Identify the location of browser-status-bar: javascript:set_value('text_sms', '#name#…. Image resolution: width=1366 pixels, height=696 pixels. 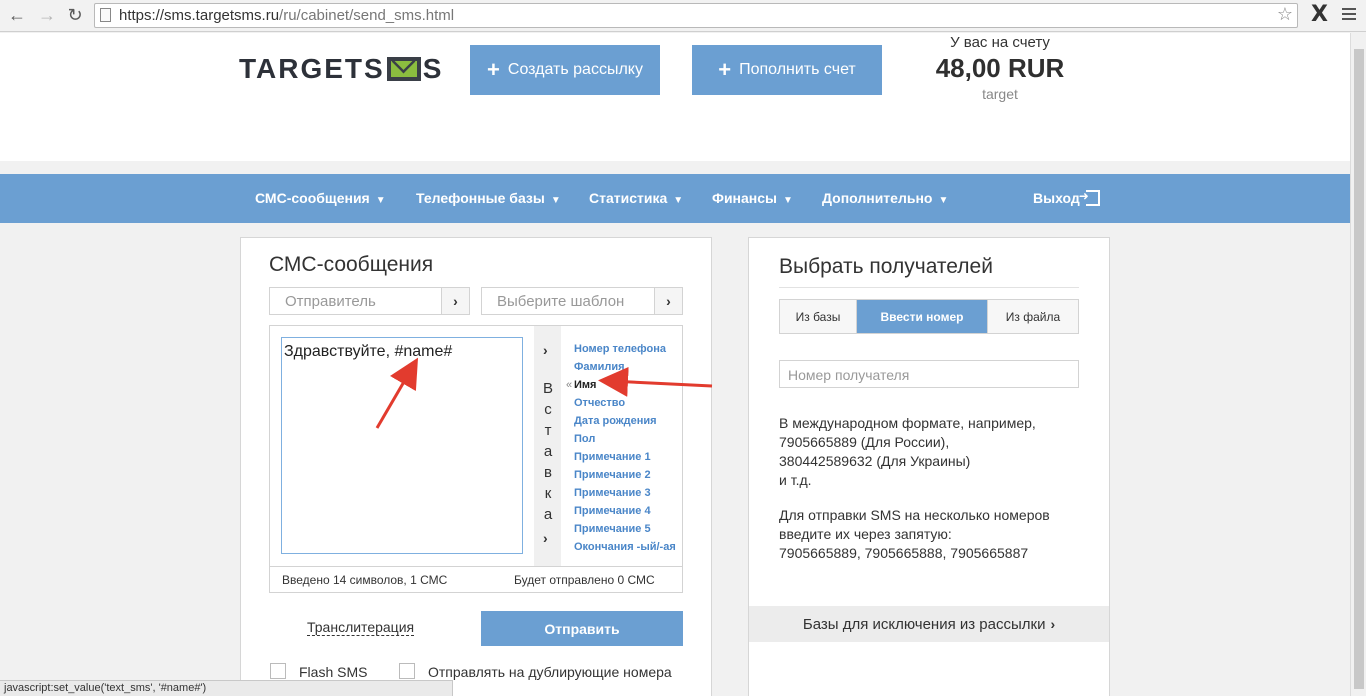
(226, 688).